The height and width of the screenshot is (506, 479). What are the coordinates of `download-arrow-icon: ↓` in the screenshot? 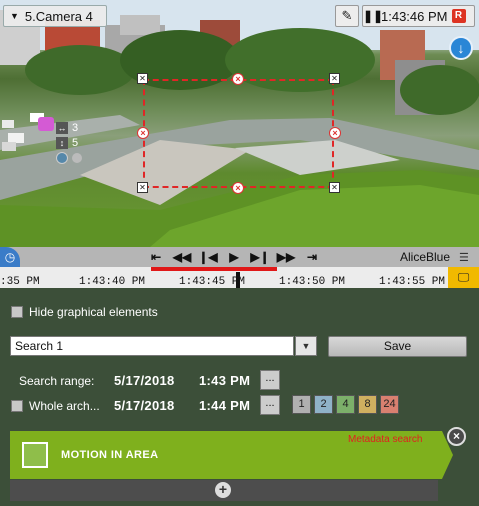 It's located at (461, 48).